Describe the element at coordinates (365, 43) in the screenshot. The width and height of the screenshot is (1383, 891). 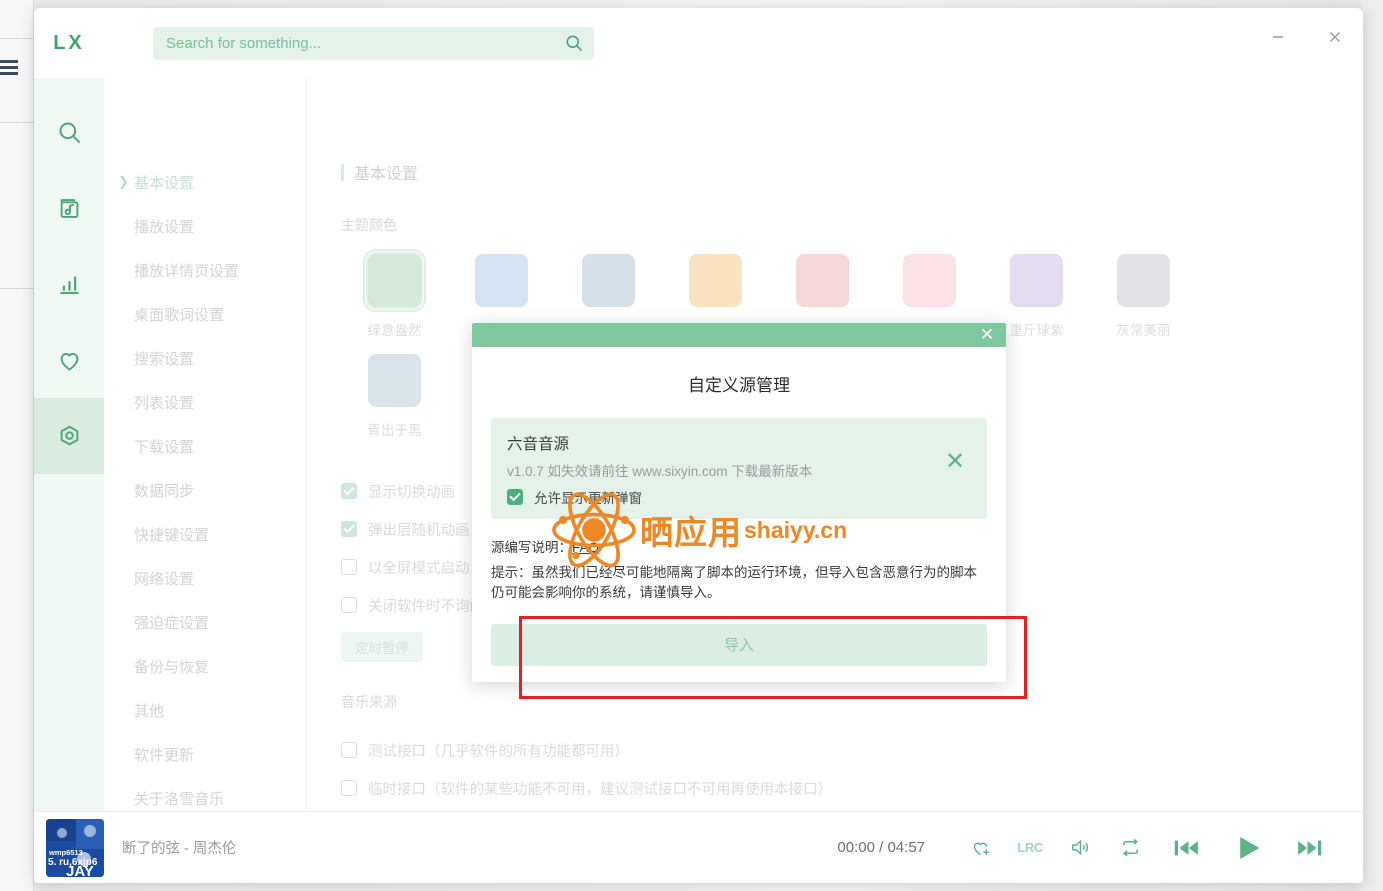
I see `search-input` at that location.